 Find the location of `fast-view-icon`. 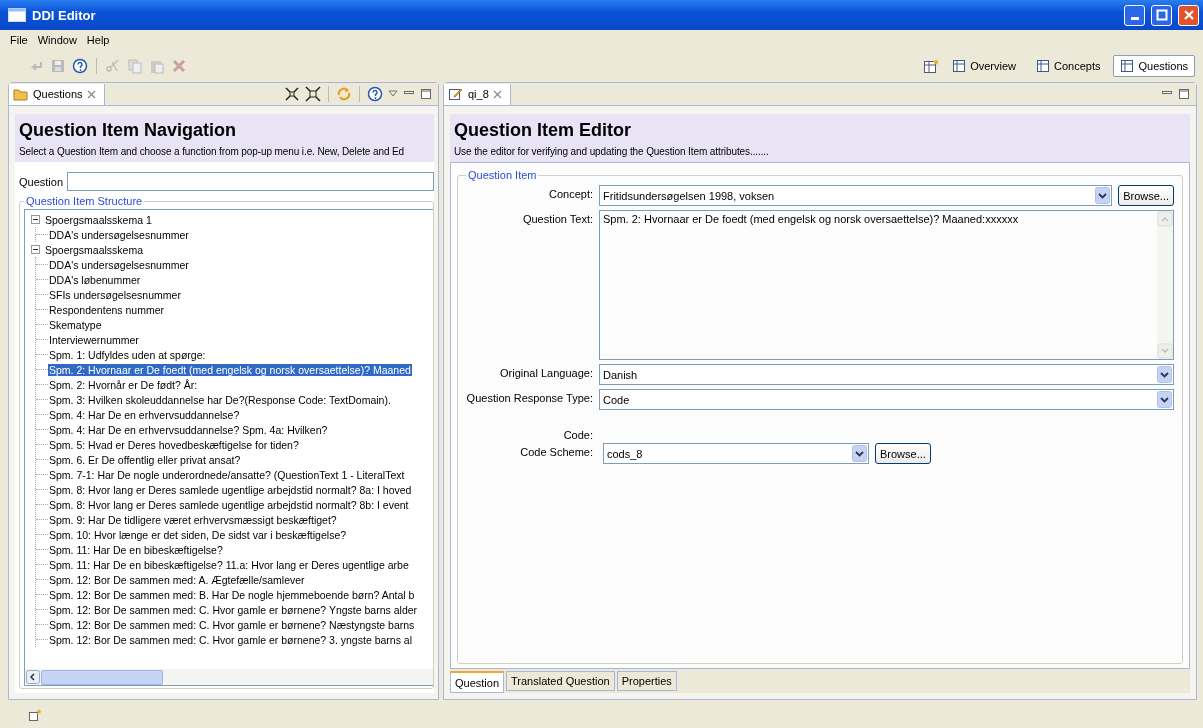

fast-view-icon is located at coordinates (35, 715).